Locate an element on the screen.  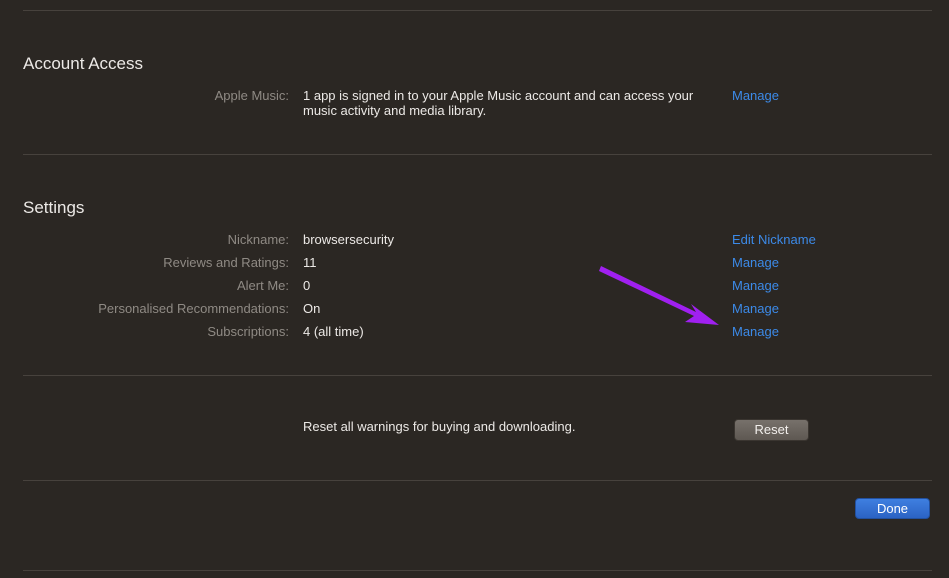
reviews-ratings-manage-link: Manage is located at coordinates (755, 262).